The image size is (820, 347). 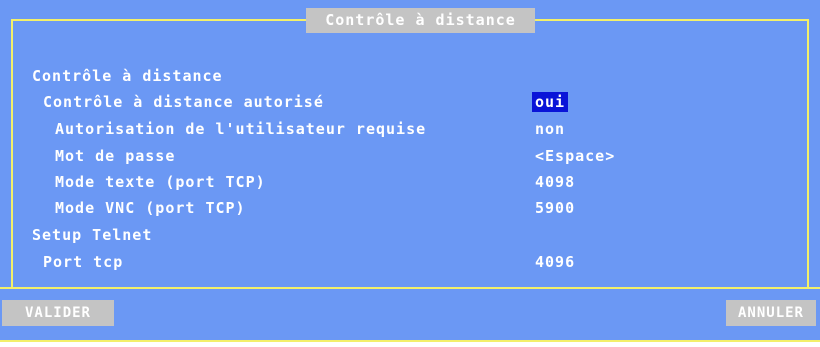 I want to click on vnc-mode-port-label: Mode VNC (port TCP), so click(x=150, y=208).